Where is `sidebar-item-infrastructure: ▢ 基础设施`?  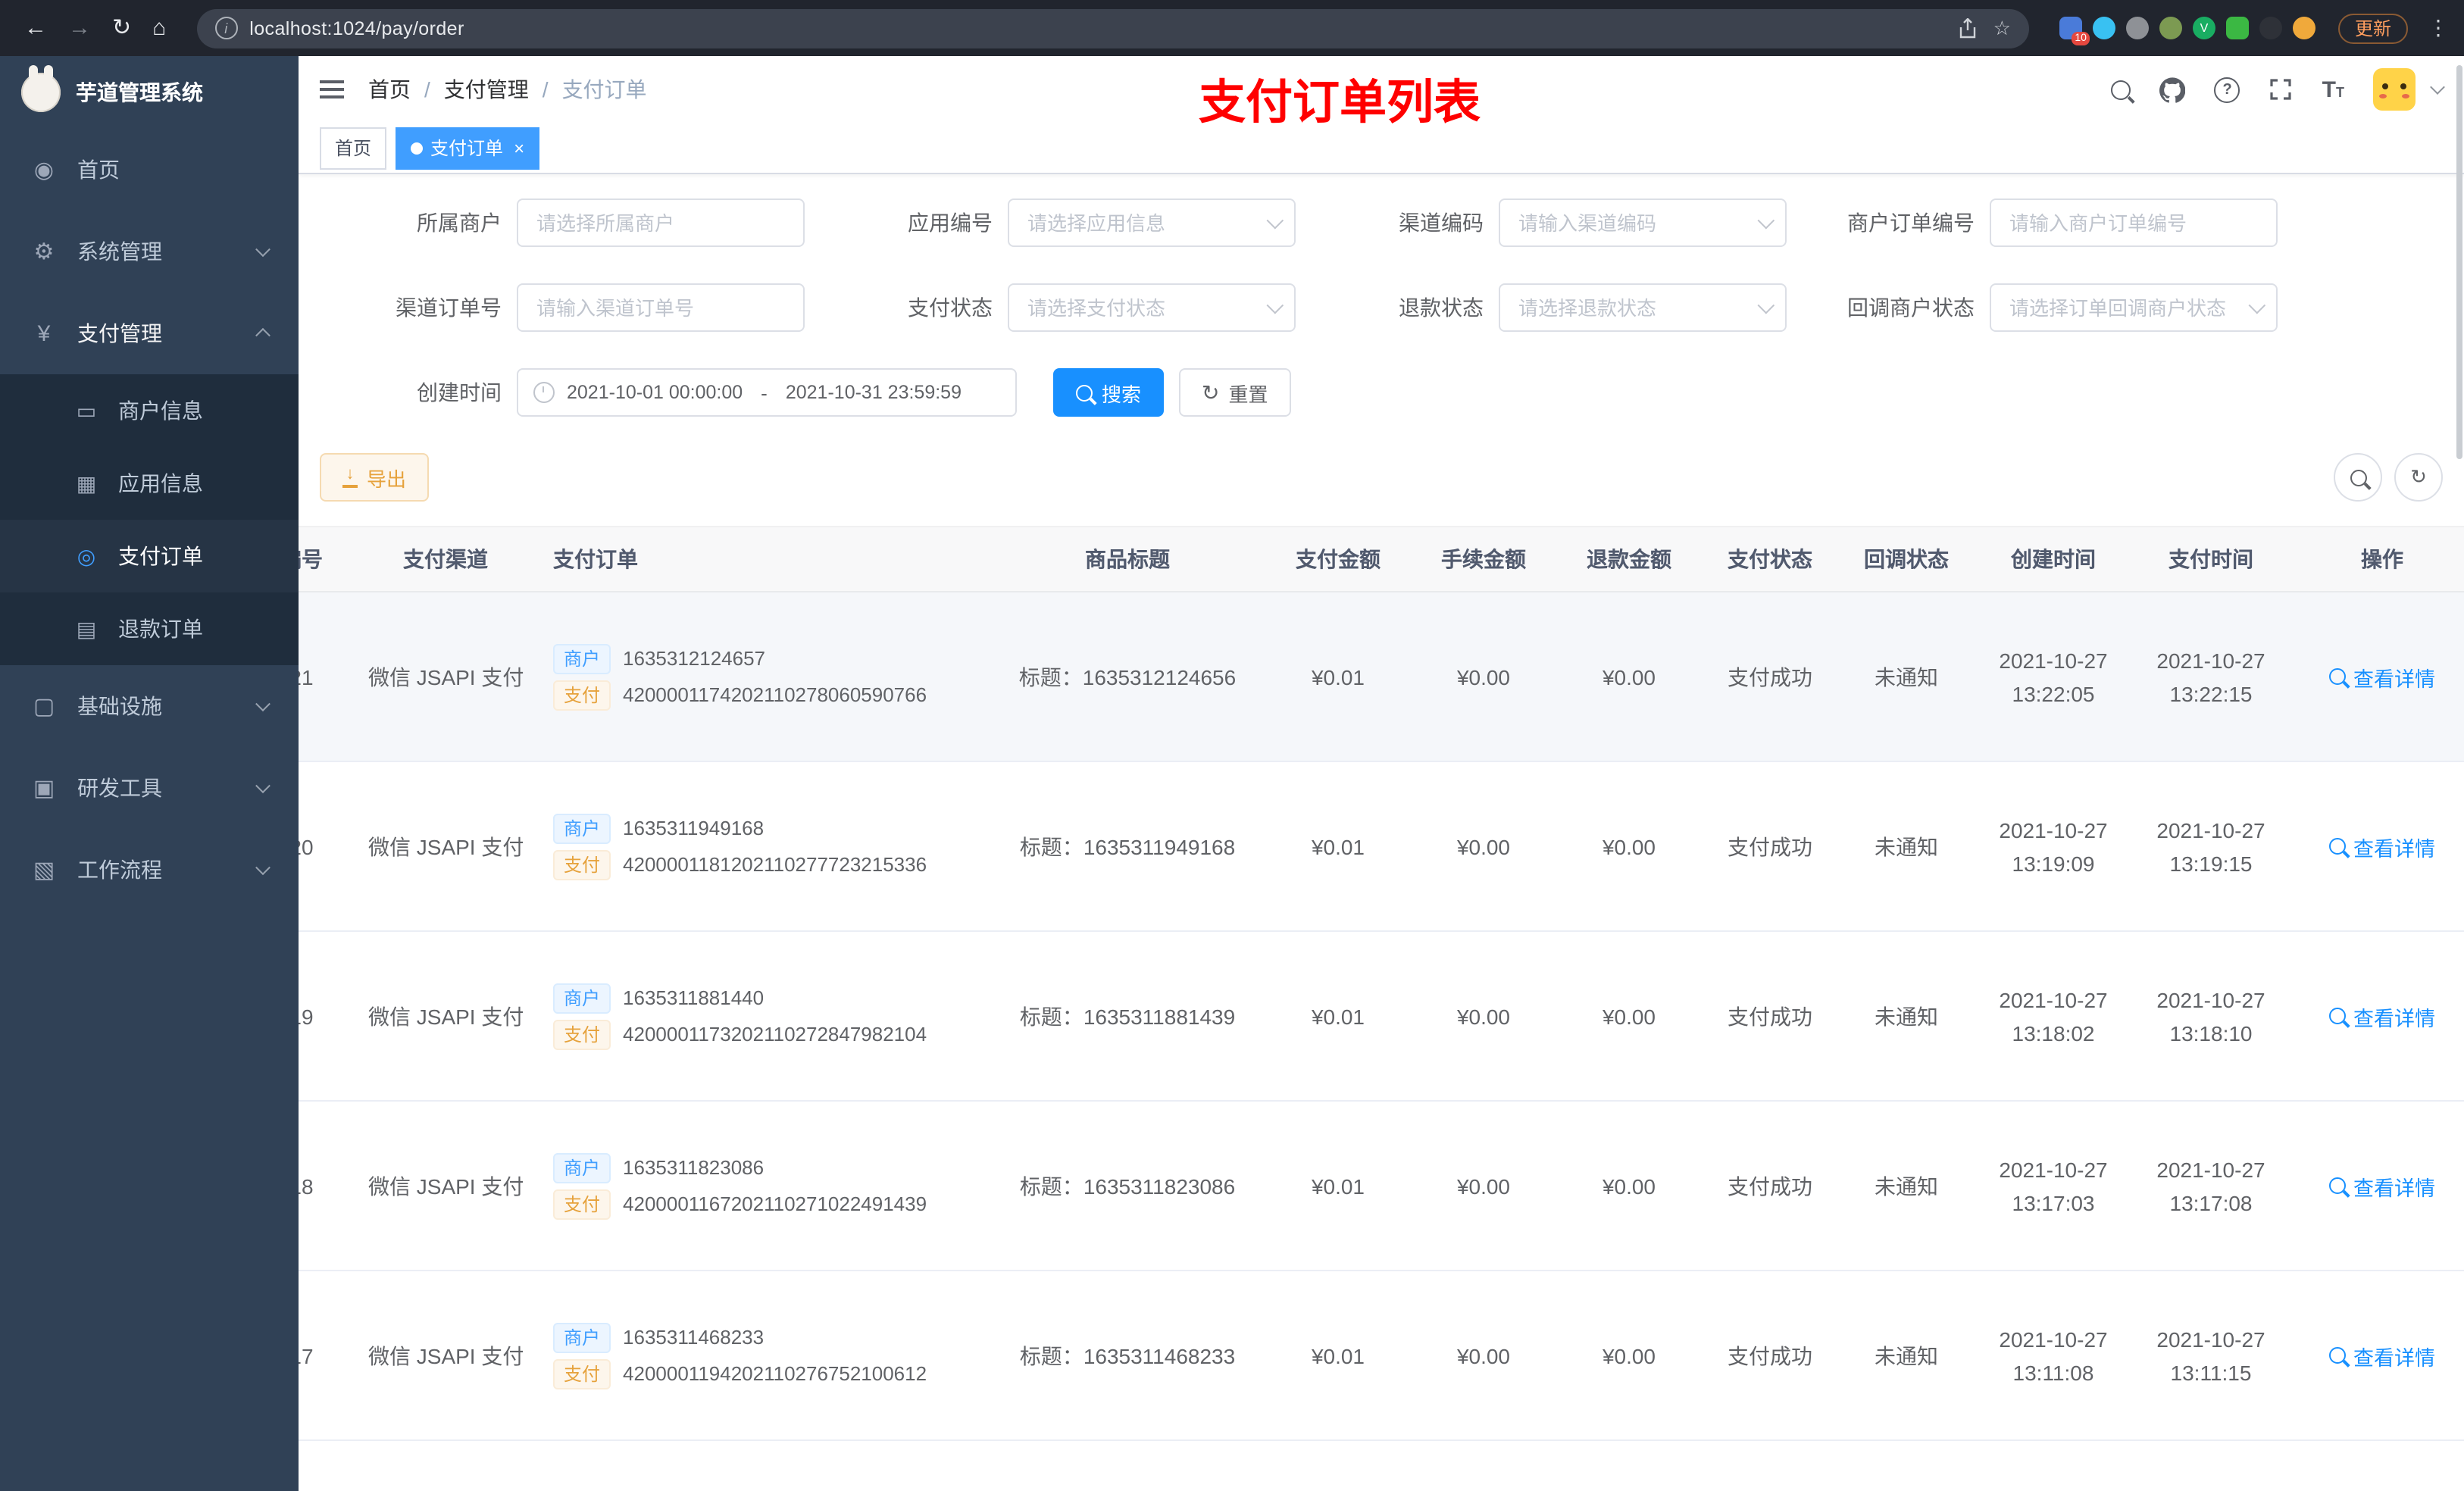
sidebar-item-infrastructure: ▢ 基础设施 is located at coordinates (149, 706).